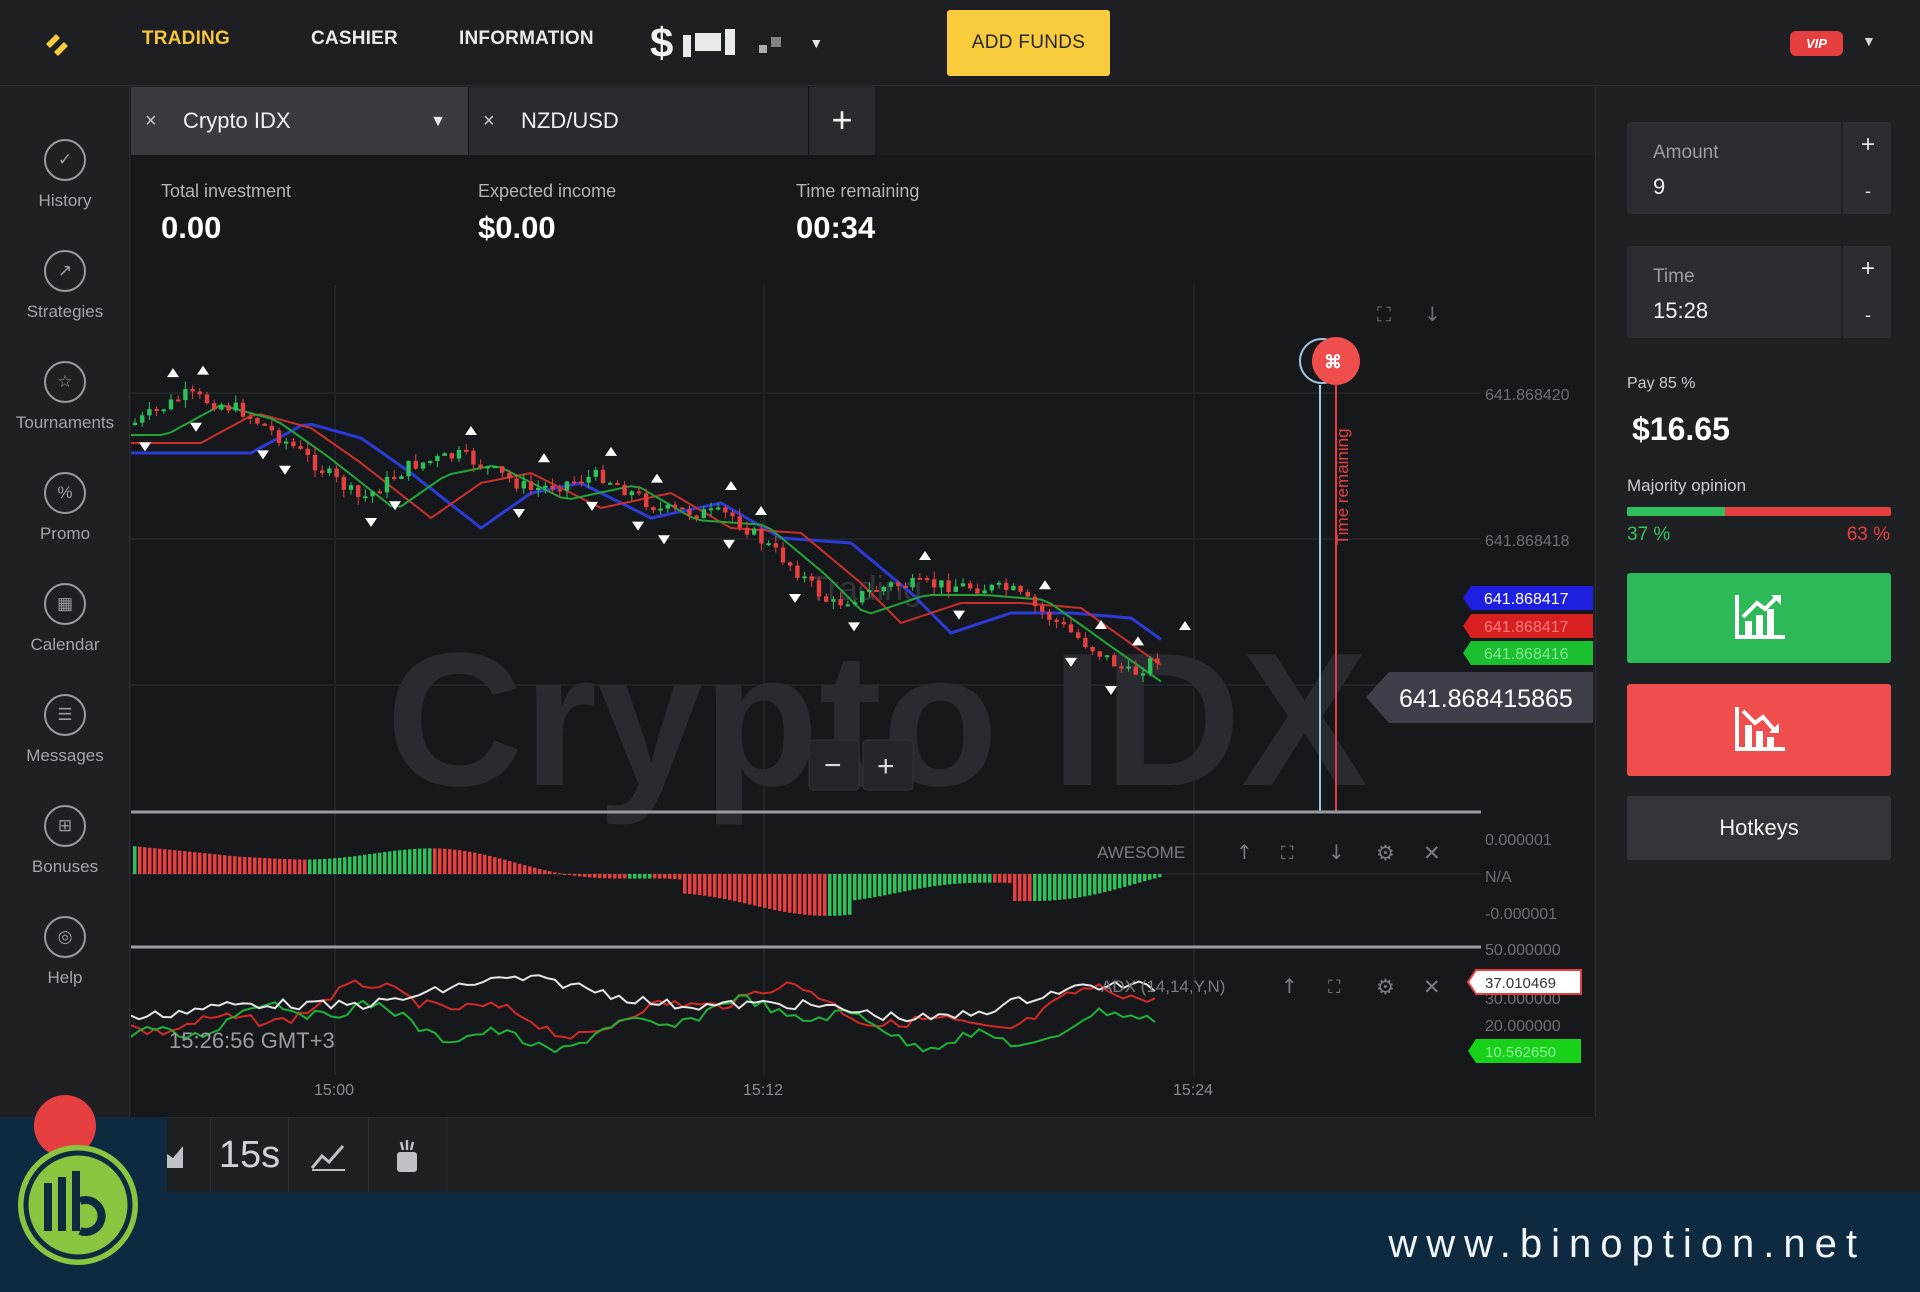 Image resolution: width=1920 pixels, height=1292 pixels. What do you see at coordinates (250, 1155) in the screenshot?
I see `timeframe-button: 15s` at bounding box center [250, 1155].